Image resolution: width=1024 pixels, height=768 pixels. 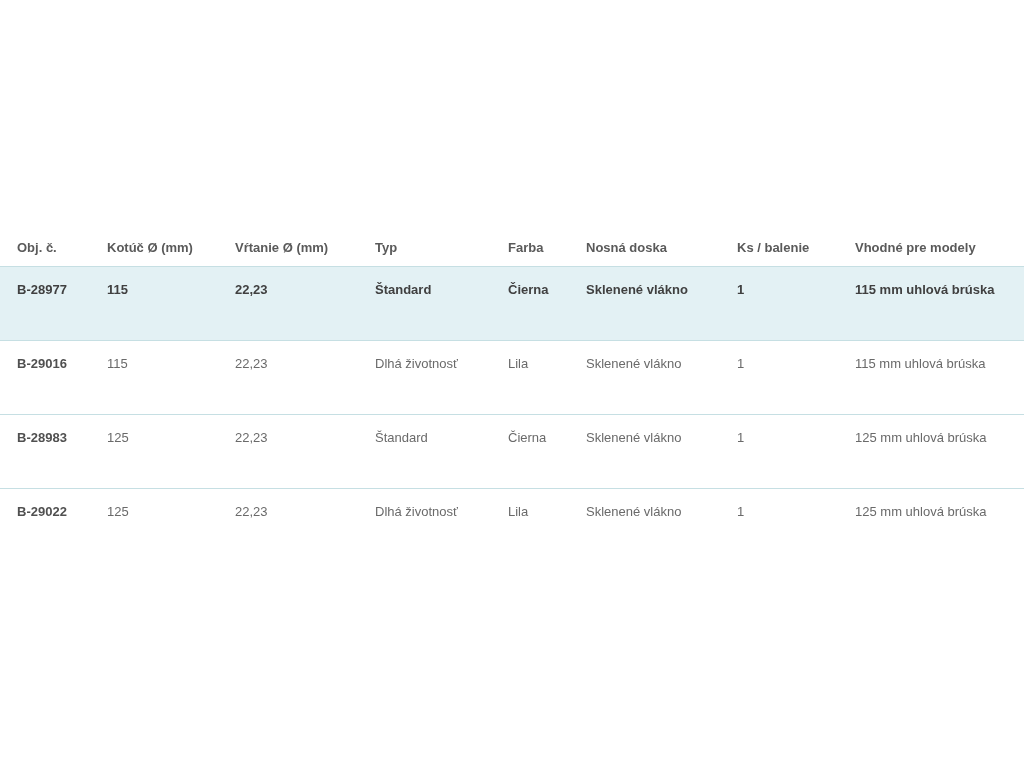 What do you see at coordinates (42, 289) in the screenshot?
I see `table-cell-text: B-28977` at bounding box center [42, 289].